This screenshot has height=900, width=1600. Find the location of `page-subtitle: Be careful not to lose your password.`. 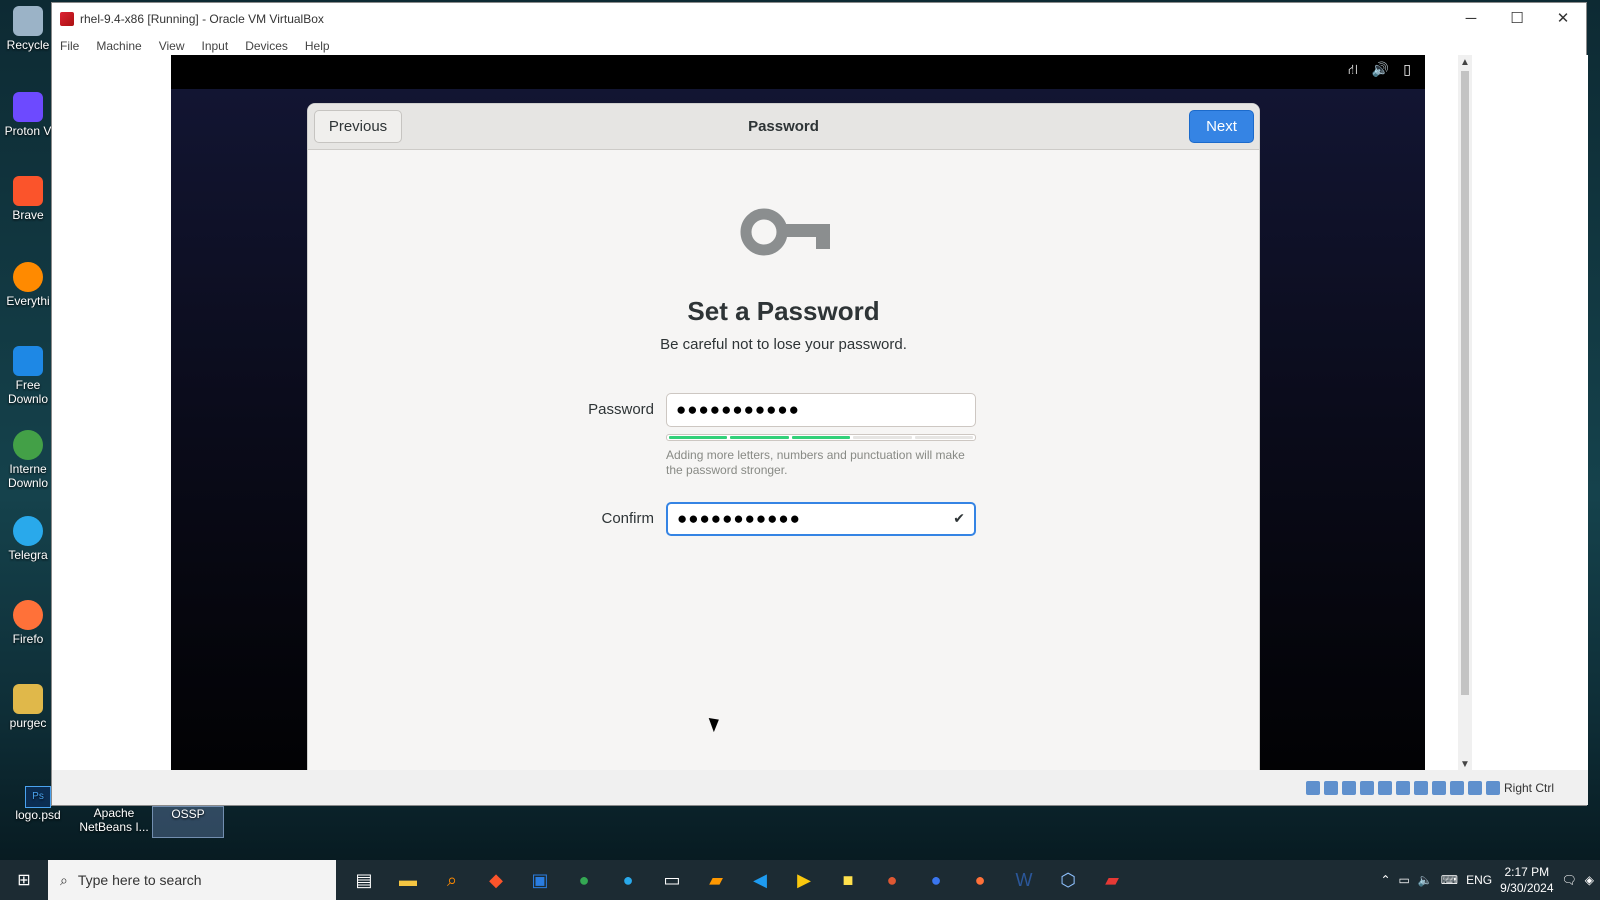

page-subtitle: Be careful not to lose your password. is located at coordinates (783, 344).